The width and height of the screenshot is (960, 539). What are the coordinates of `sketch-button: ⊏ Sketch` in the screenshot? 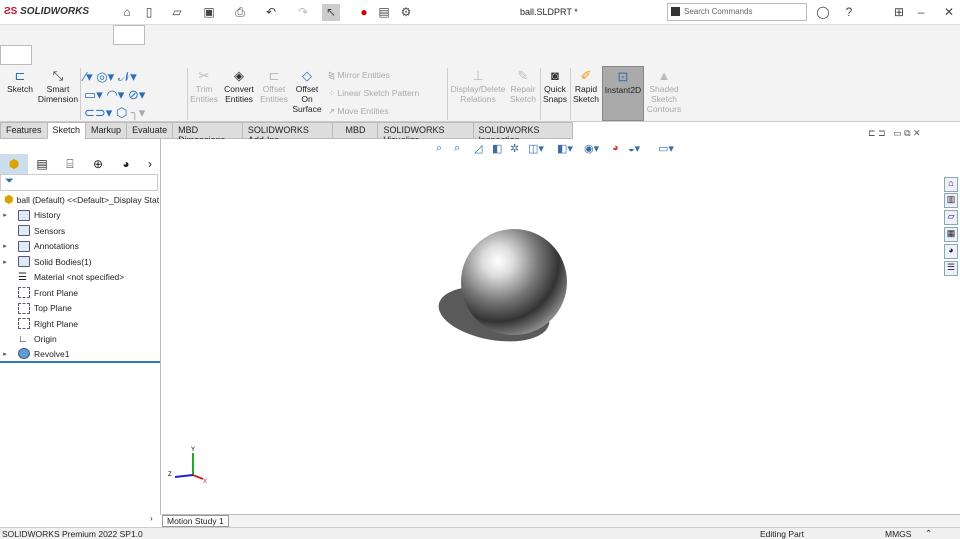 It's located at (20, 82).